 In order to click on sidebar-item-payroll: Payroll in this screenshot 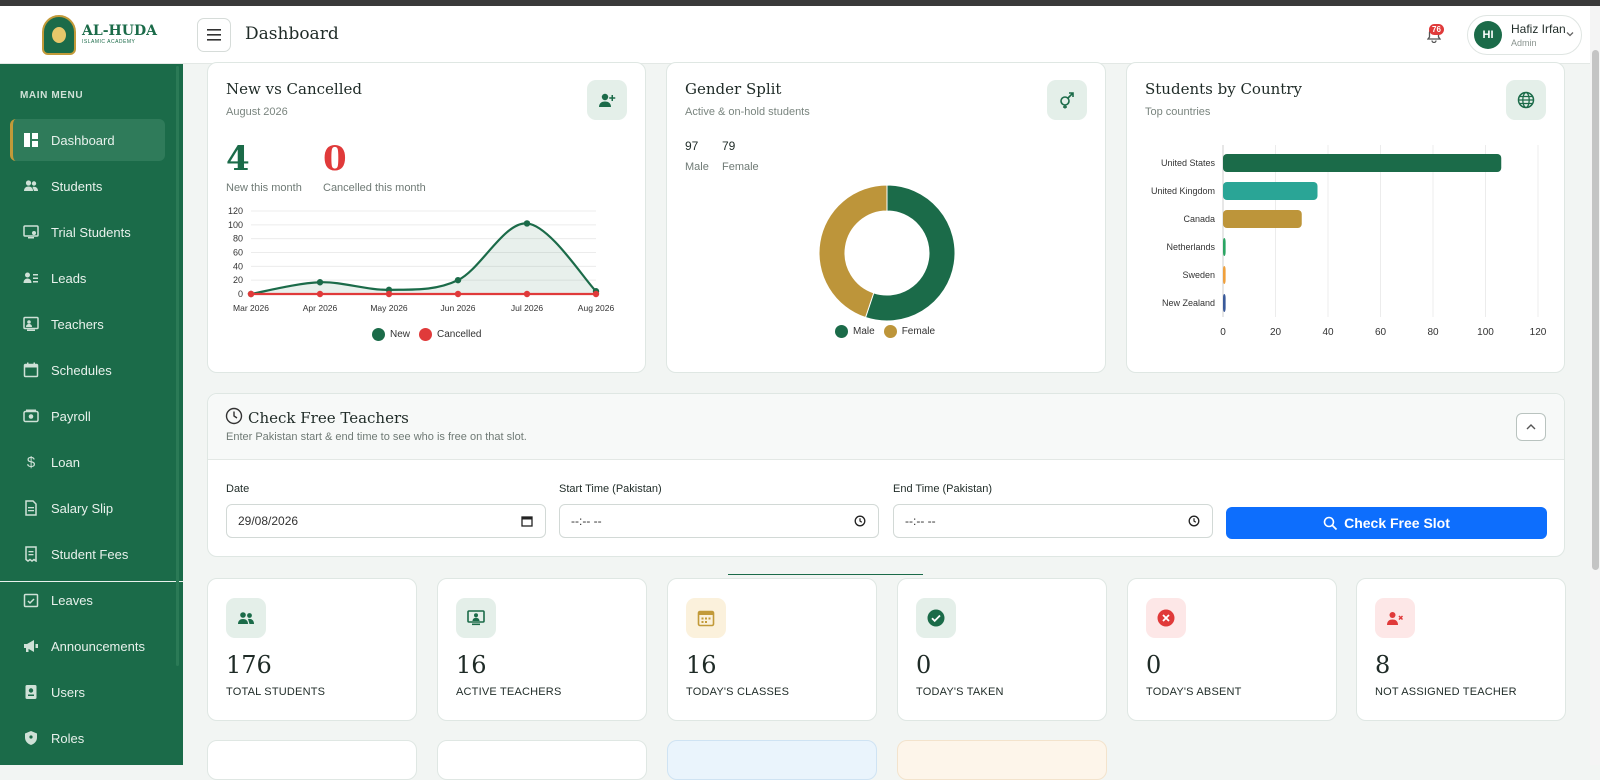, I will do `click(87, 416)`.